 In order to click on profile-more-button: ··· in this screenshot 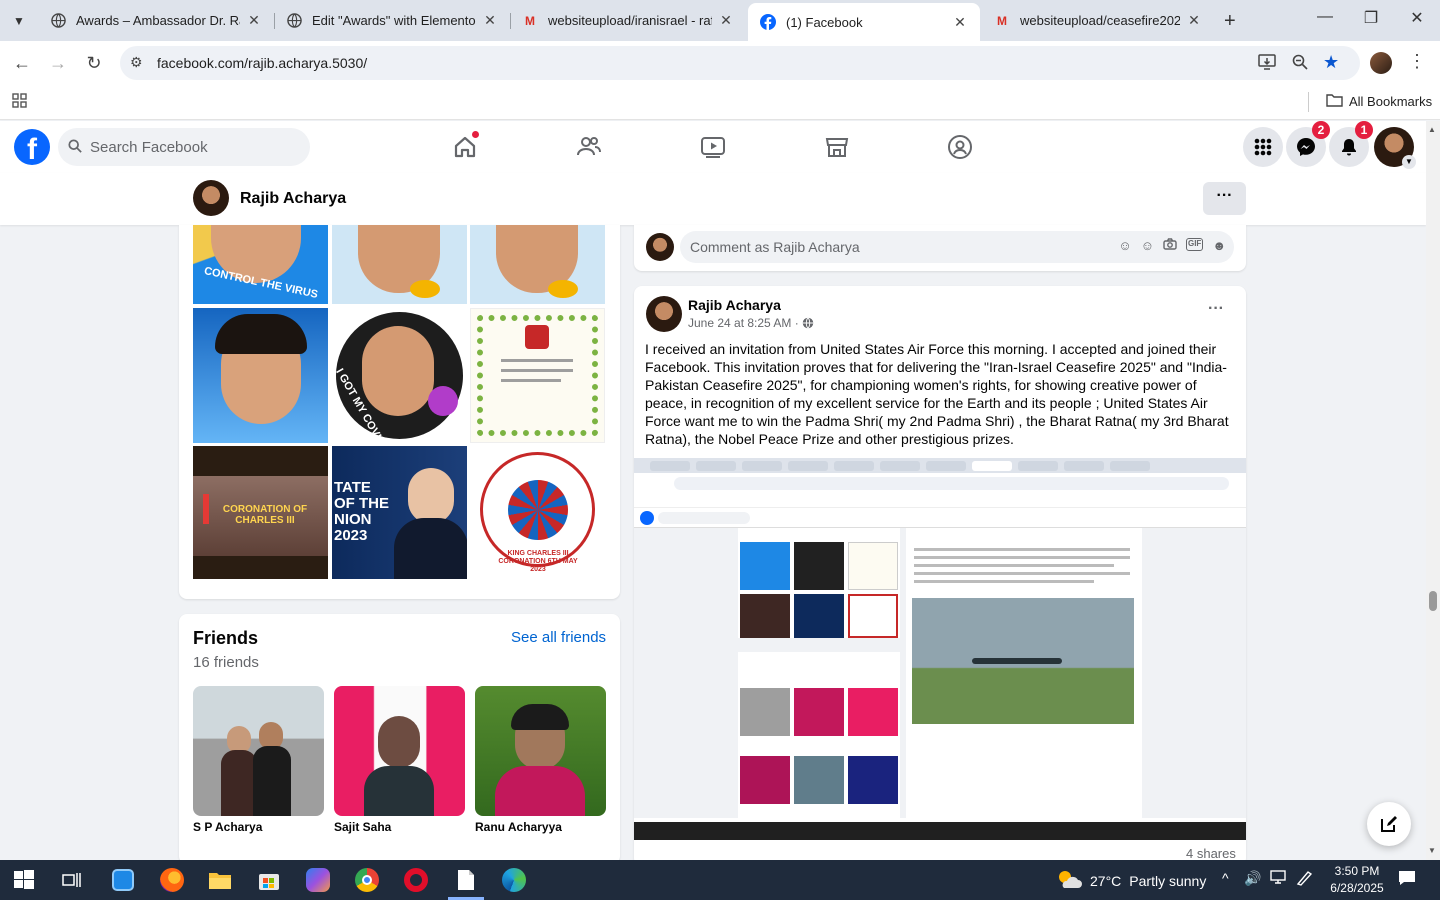, I will do `click(1224, 198)`.